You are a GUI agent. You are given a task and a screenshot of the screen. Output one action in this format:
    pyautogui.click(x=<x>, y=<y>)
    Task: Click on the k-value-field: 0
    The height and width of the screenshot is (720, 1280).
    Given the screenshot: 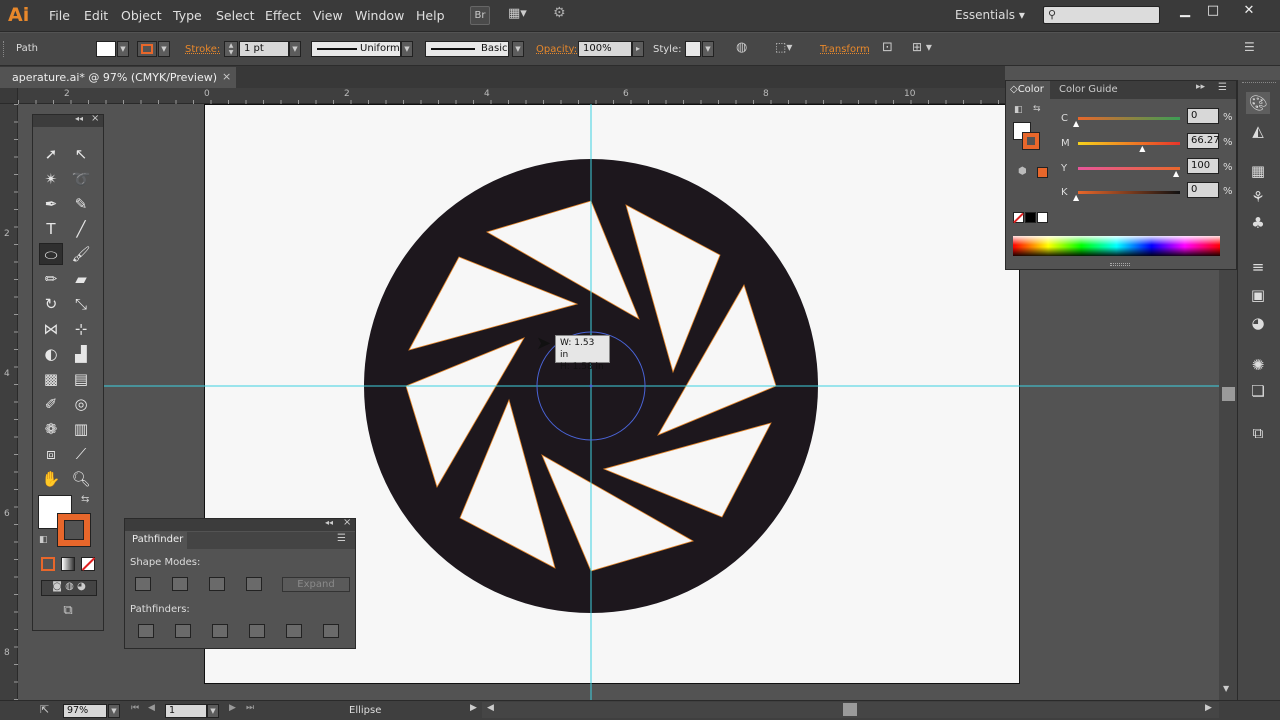 What is the action you would take?
    pyautogui.click(x=1203, y=190)
    